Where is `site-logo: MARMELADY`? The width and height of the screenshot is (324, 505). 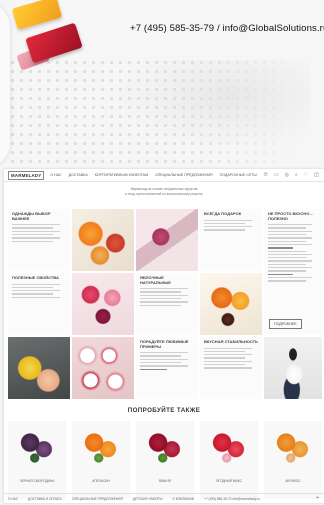
site-logo: MARMELADY is located at coordinates (26, 175).